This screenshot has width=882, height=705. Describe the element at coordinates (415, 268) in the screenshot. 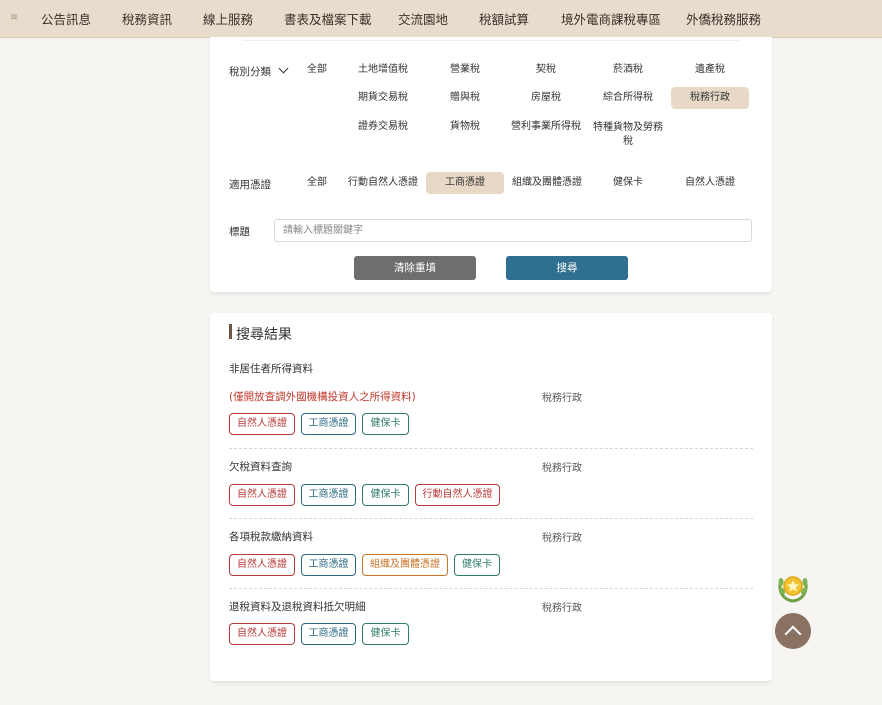

I see `reset-button: 清除重填` at that location.